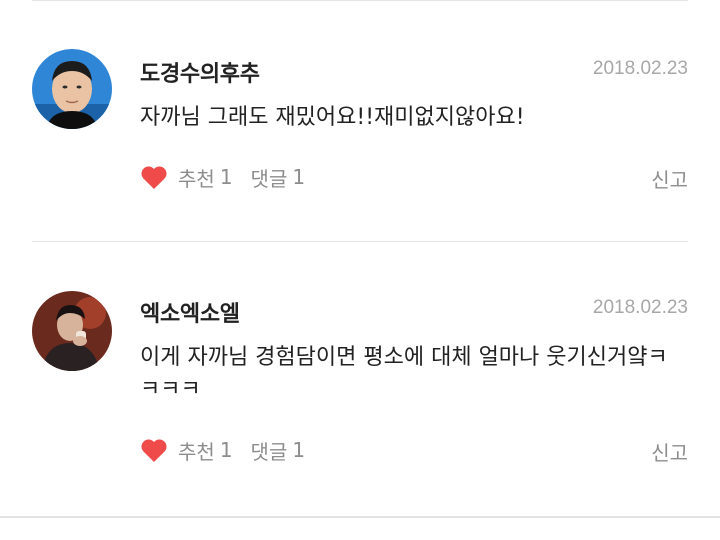  What do you see at coordinates (190, 312) in the screenshot?
I see `comment-username: 엑소엑소엘` at bounding box center [190, 312].